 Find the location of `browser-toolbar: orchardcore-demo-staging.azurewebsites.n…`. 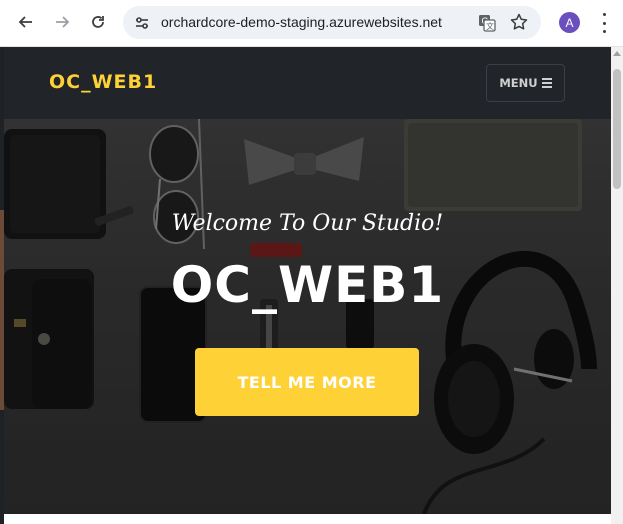

browser-toolbar: orchardcore-demo-staging.azurewebsites.n… is located at coordinates (311, 23).